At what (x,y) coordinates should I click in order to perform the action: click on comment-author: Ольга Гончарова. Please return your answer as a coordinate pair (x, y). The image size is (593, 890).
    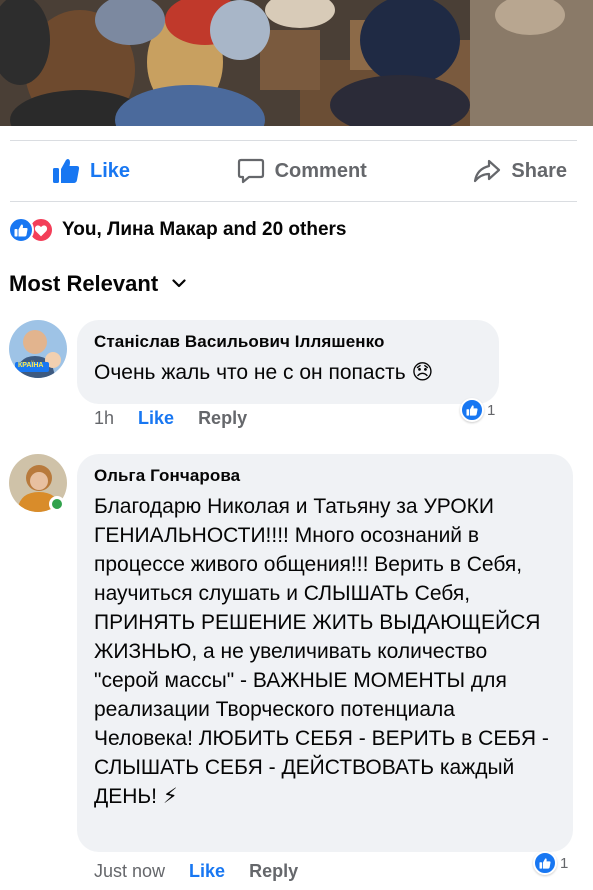
    Looking at the image, I should click on (324, 476).